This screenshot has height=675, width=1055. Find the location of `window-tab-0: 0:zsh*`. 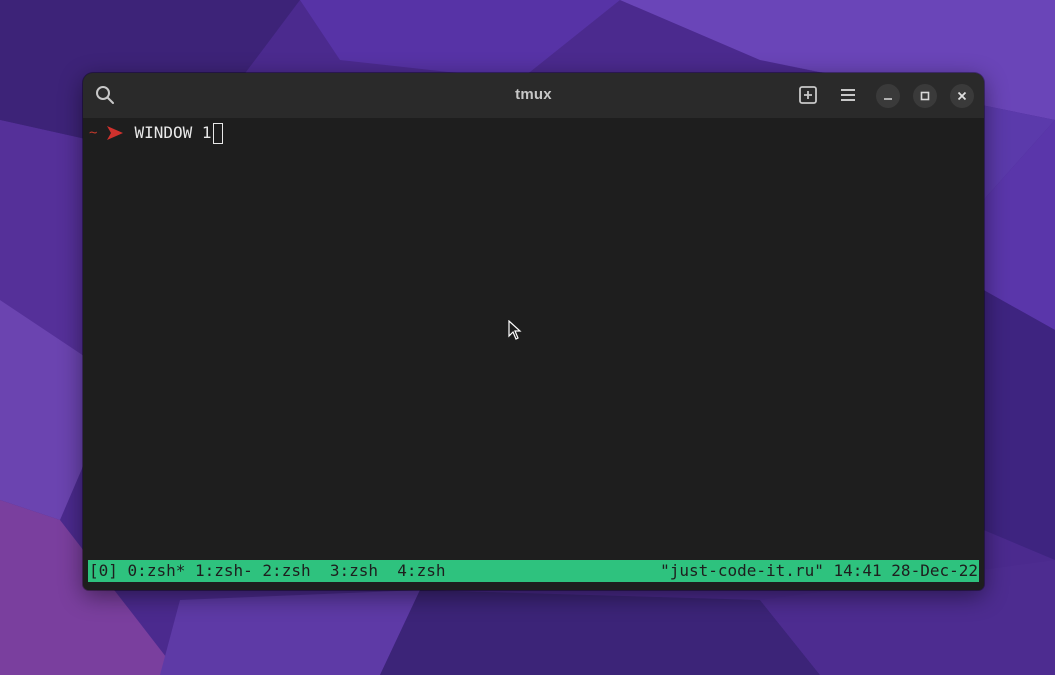

window-tab-0: 0:zsh* is located at coordinates (157, 570).